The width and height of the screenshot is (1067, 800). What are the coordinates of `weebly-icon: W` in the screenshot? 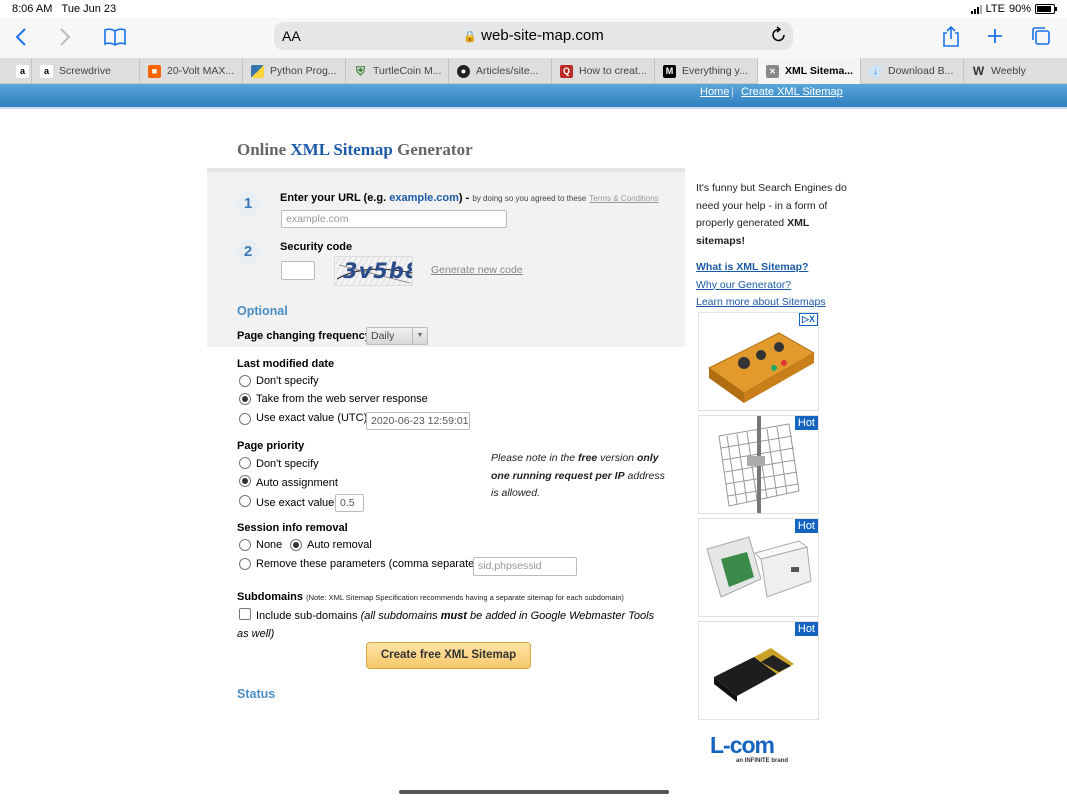 It's located at (978, 71).